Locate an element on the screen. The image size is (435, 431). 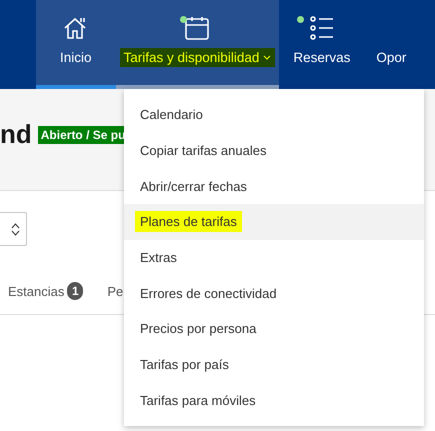
sort-icon is located at coordinates (15, 229).